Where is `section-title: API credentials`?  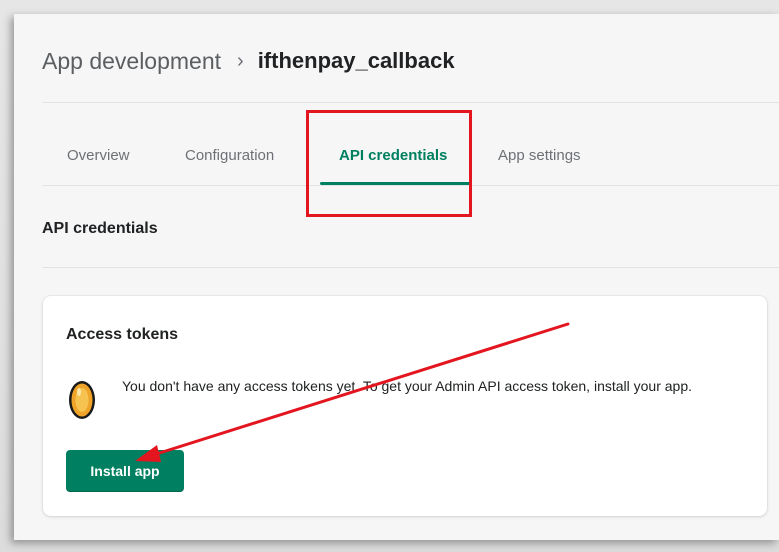 section-title: API credentials is located at coordinates (100, 228).